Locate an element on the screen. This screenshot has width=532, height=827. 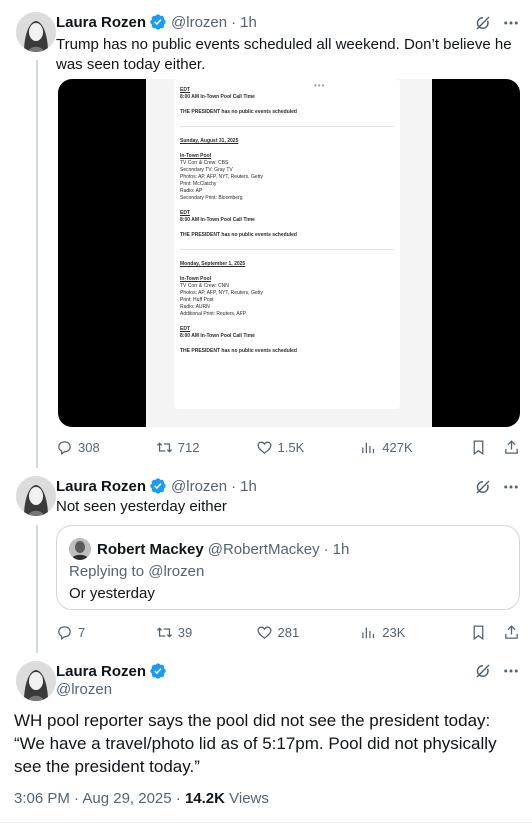
divider is located at coordinates (266, 822).